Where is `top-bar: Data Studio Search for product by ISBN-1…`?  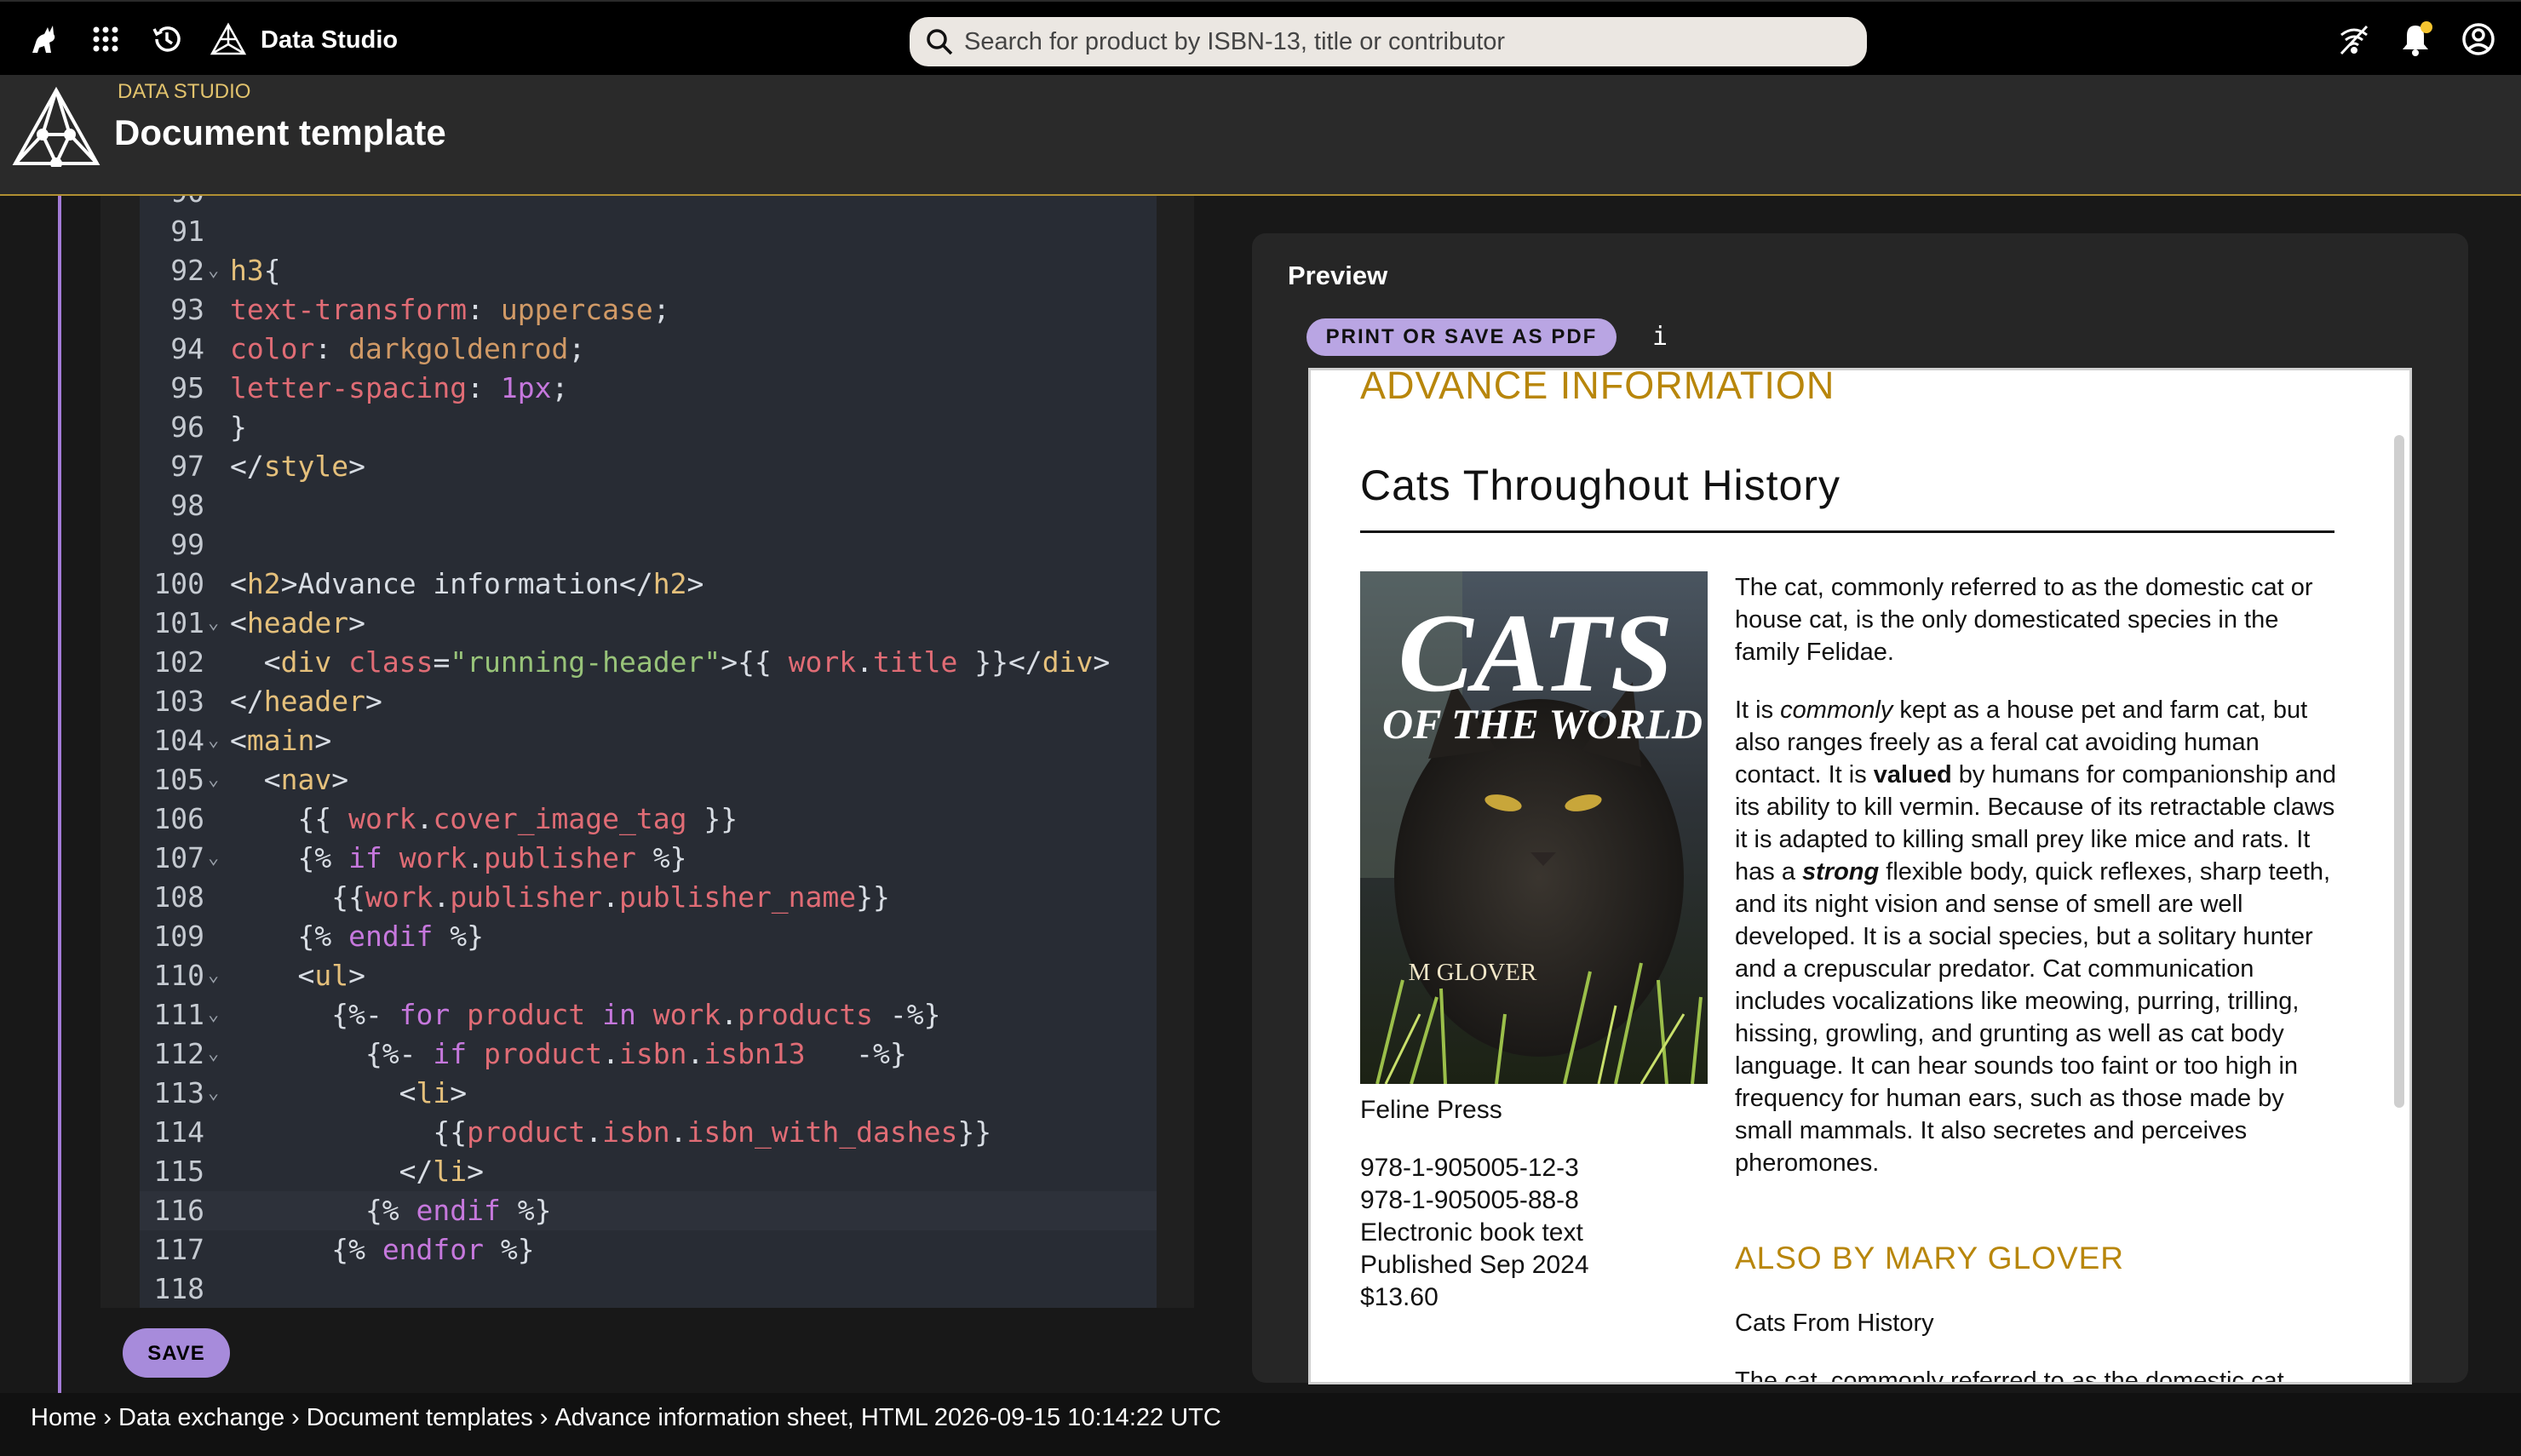 top-bar: Data Studio Search for product by ISBN-1… is located at coordinates (1260, 37).